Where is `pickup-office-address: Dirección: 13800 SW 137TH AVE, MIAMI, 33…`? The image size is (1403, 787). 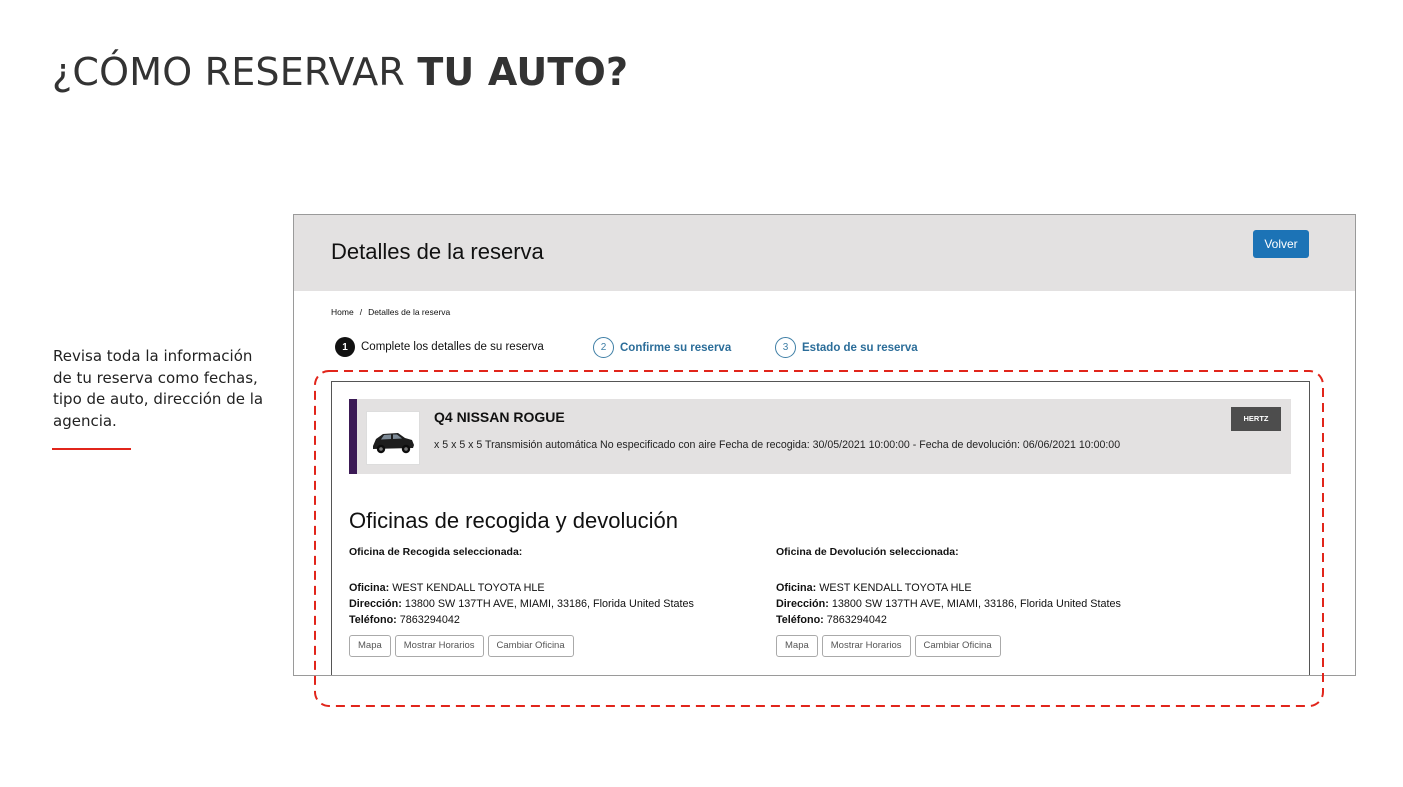
pickup-office-address: Dirección: 13800 SW 137TH AVE, MIAMI, 33… is located at coordinates (521, 604).